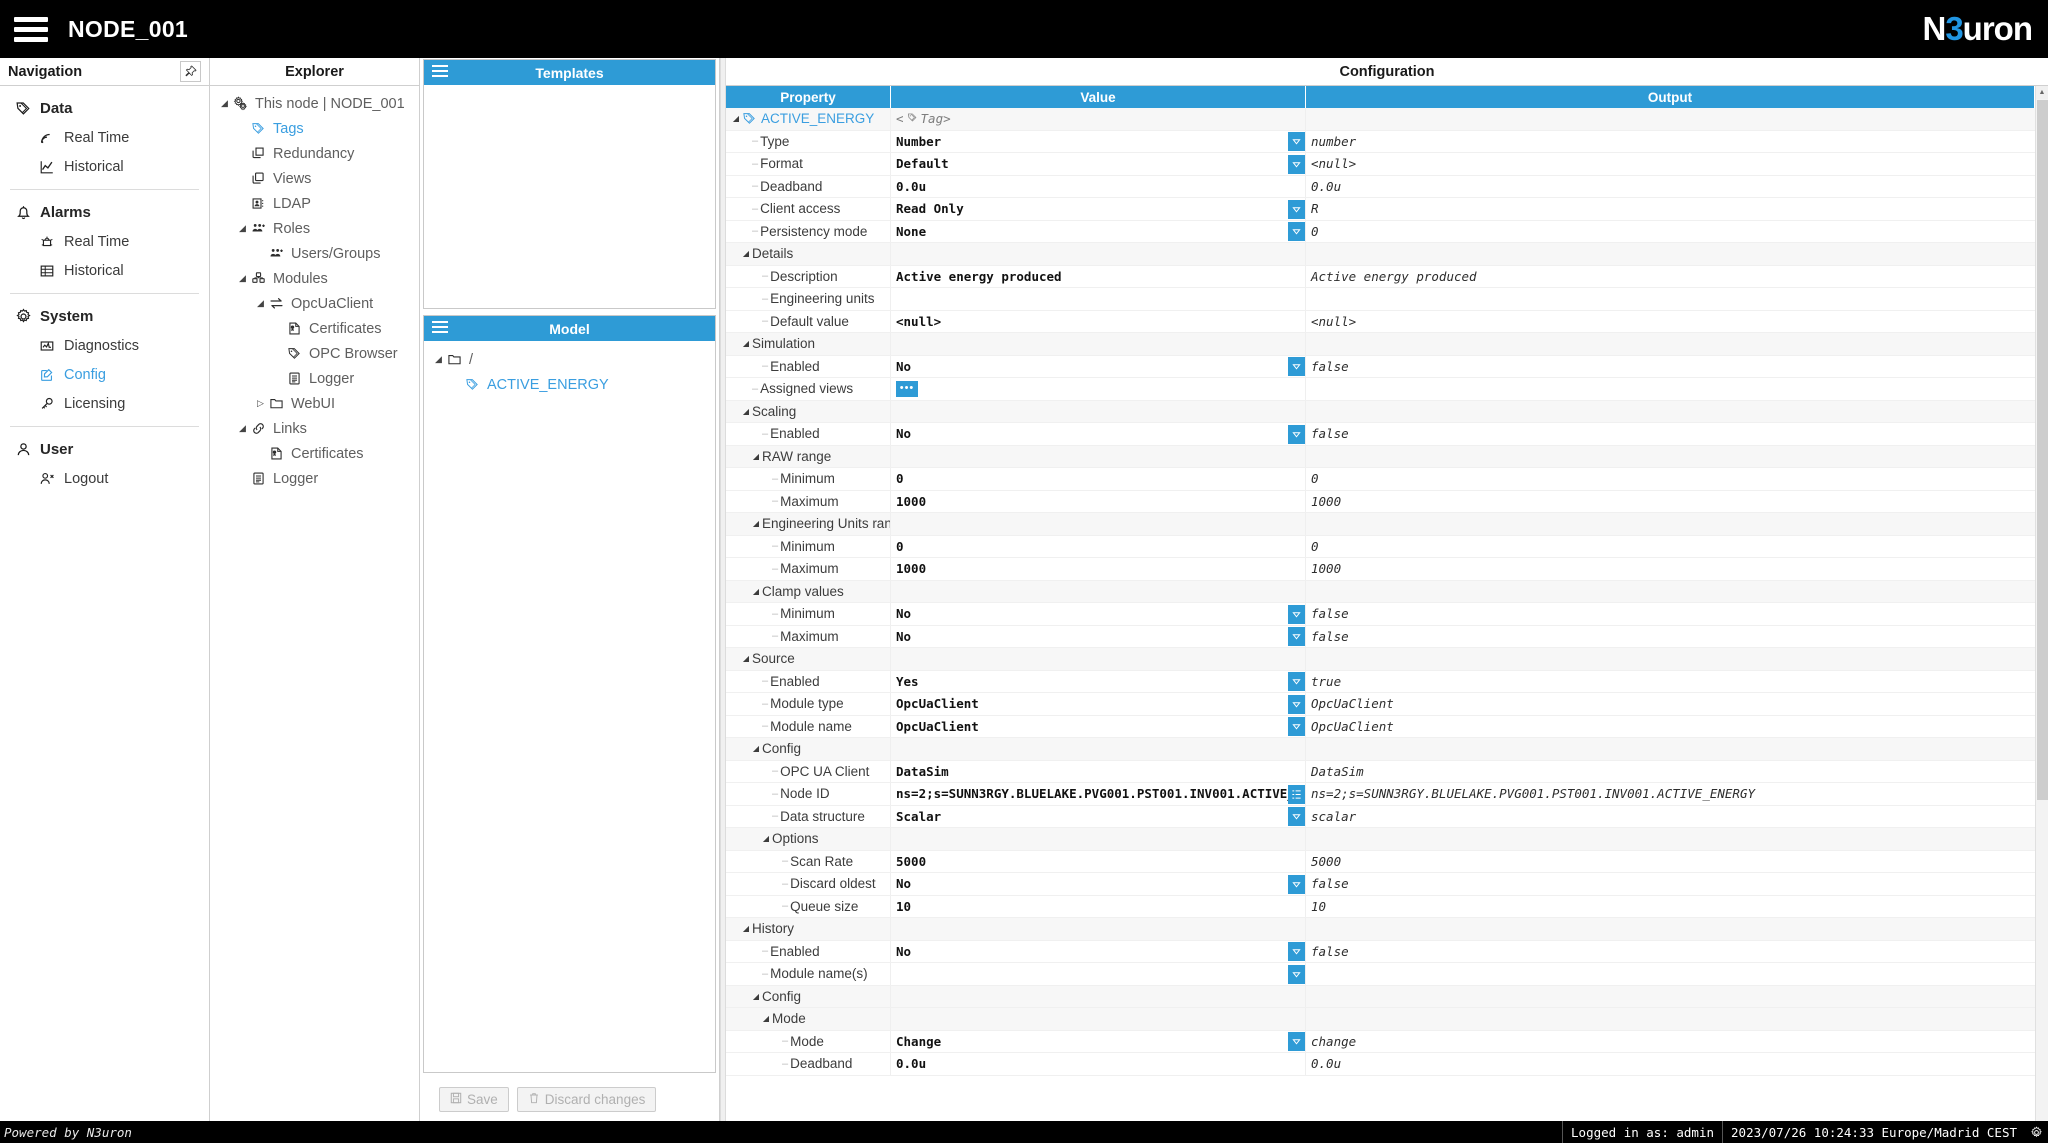 The image size is (2048, 1143). I want to click on hamburger-icon, so click(440, 71).